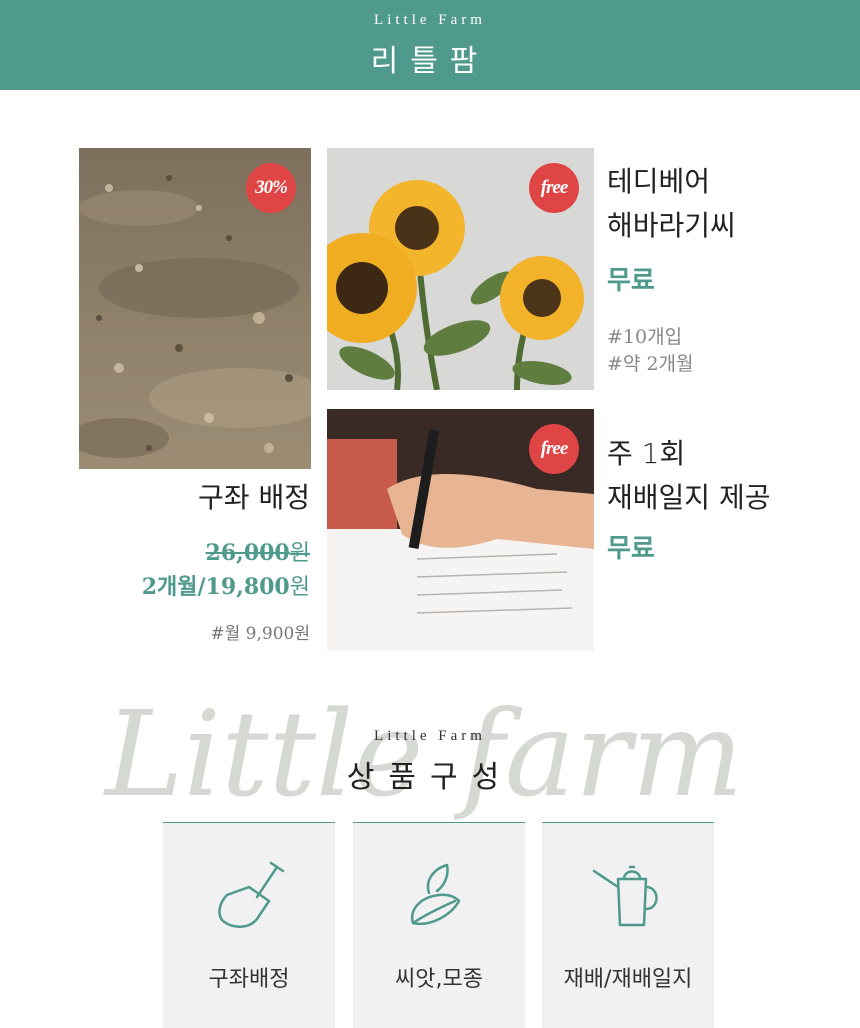 This screenshot has width=860, height=1028. What do you see at coordinates (650, 364) in the screenshot?
I see `sunflower-tag-duration: #약 2개월` at bounding box center [650, 364].